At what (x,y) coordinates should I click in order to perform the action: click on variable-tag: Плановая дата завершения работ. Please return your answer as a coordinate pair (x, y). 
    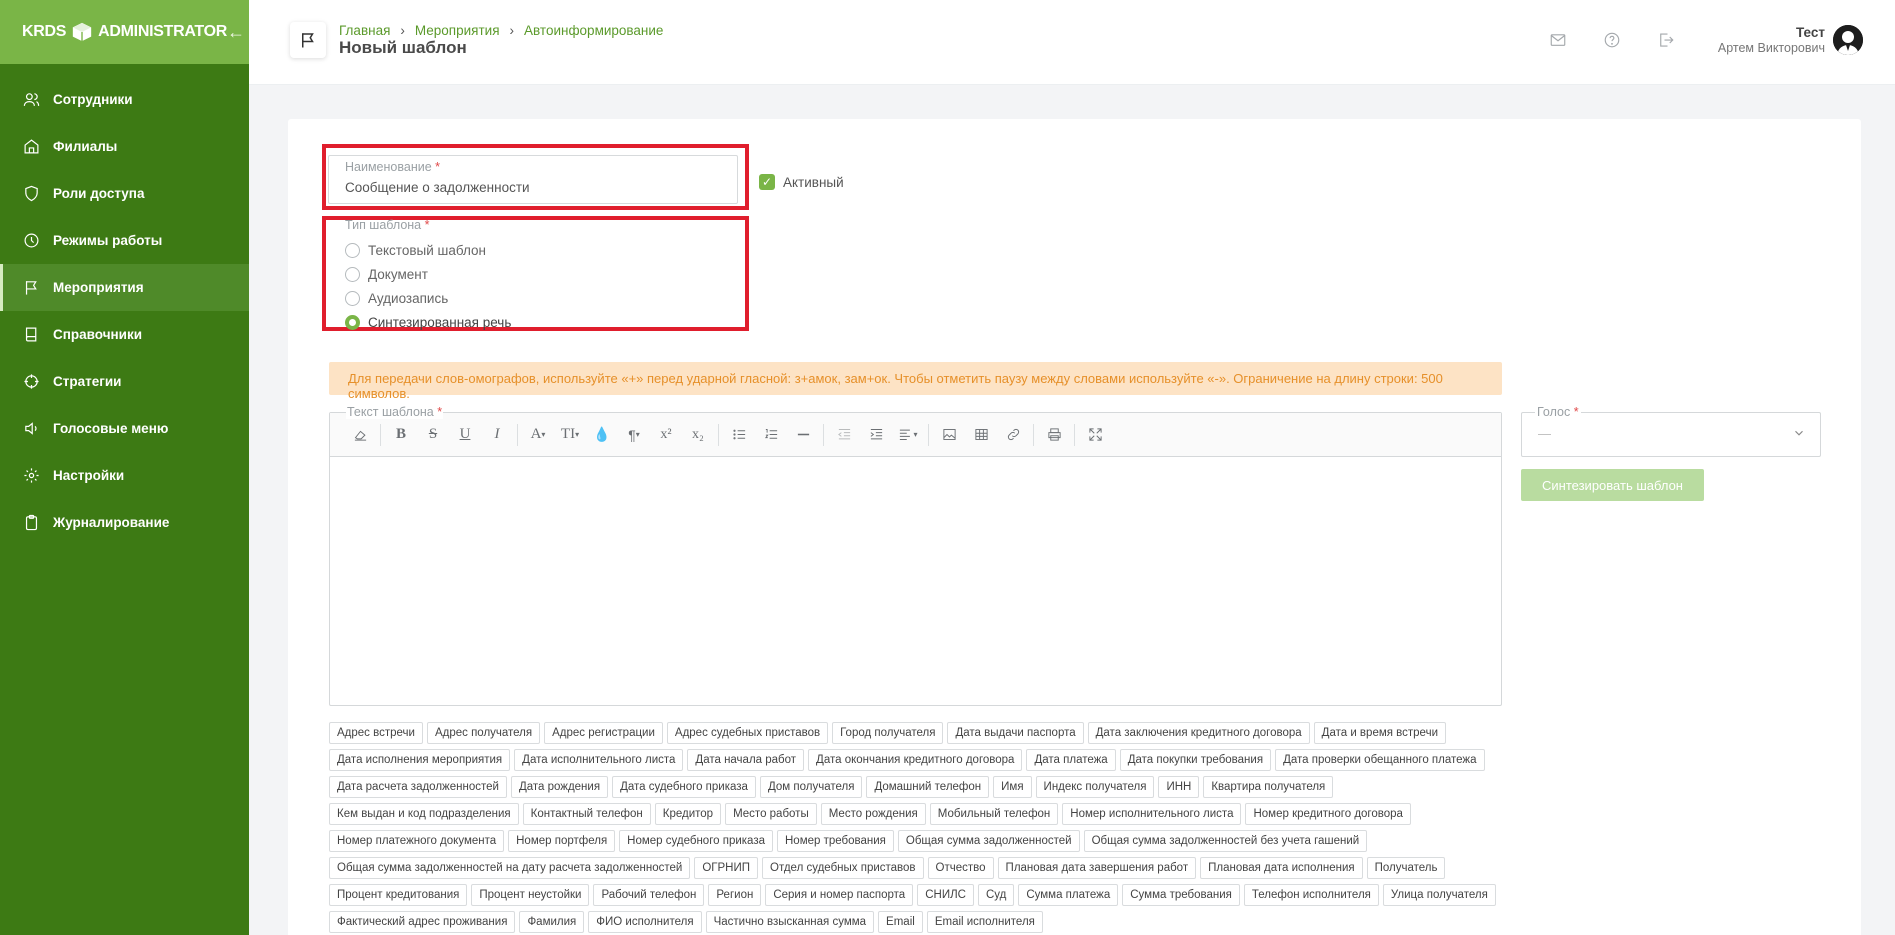
    Looking at the image, I should click on (1097, 868).